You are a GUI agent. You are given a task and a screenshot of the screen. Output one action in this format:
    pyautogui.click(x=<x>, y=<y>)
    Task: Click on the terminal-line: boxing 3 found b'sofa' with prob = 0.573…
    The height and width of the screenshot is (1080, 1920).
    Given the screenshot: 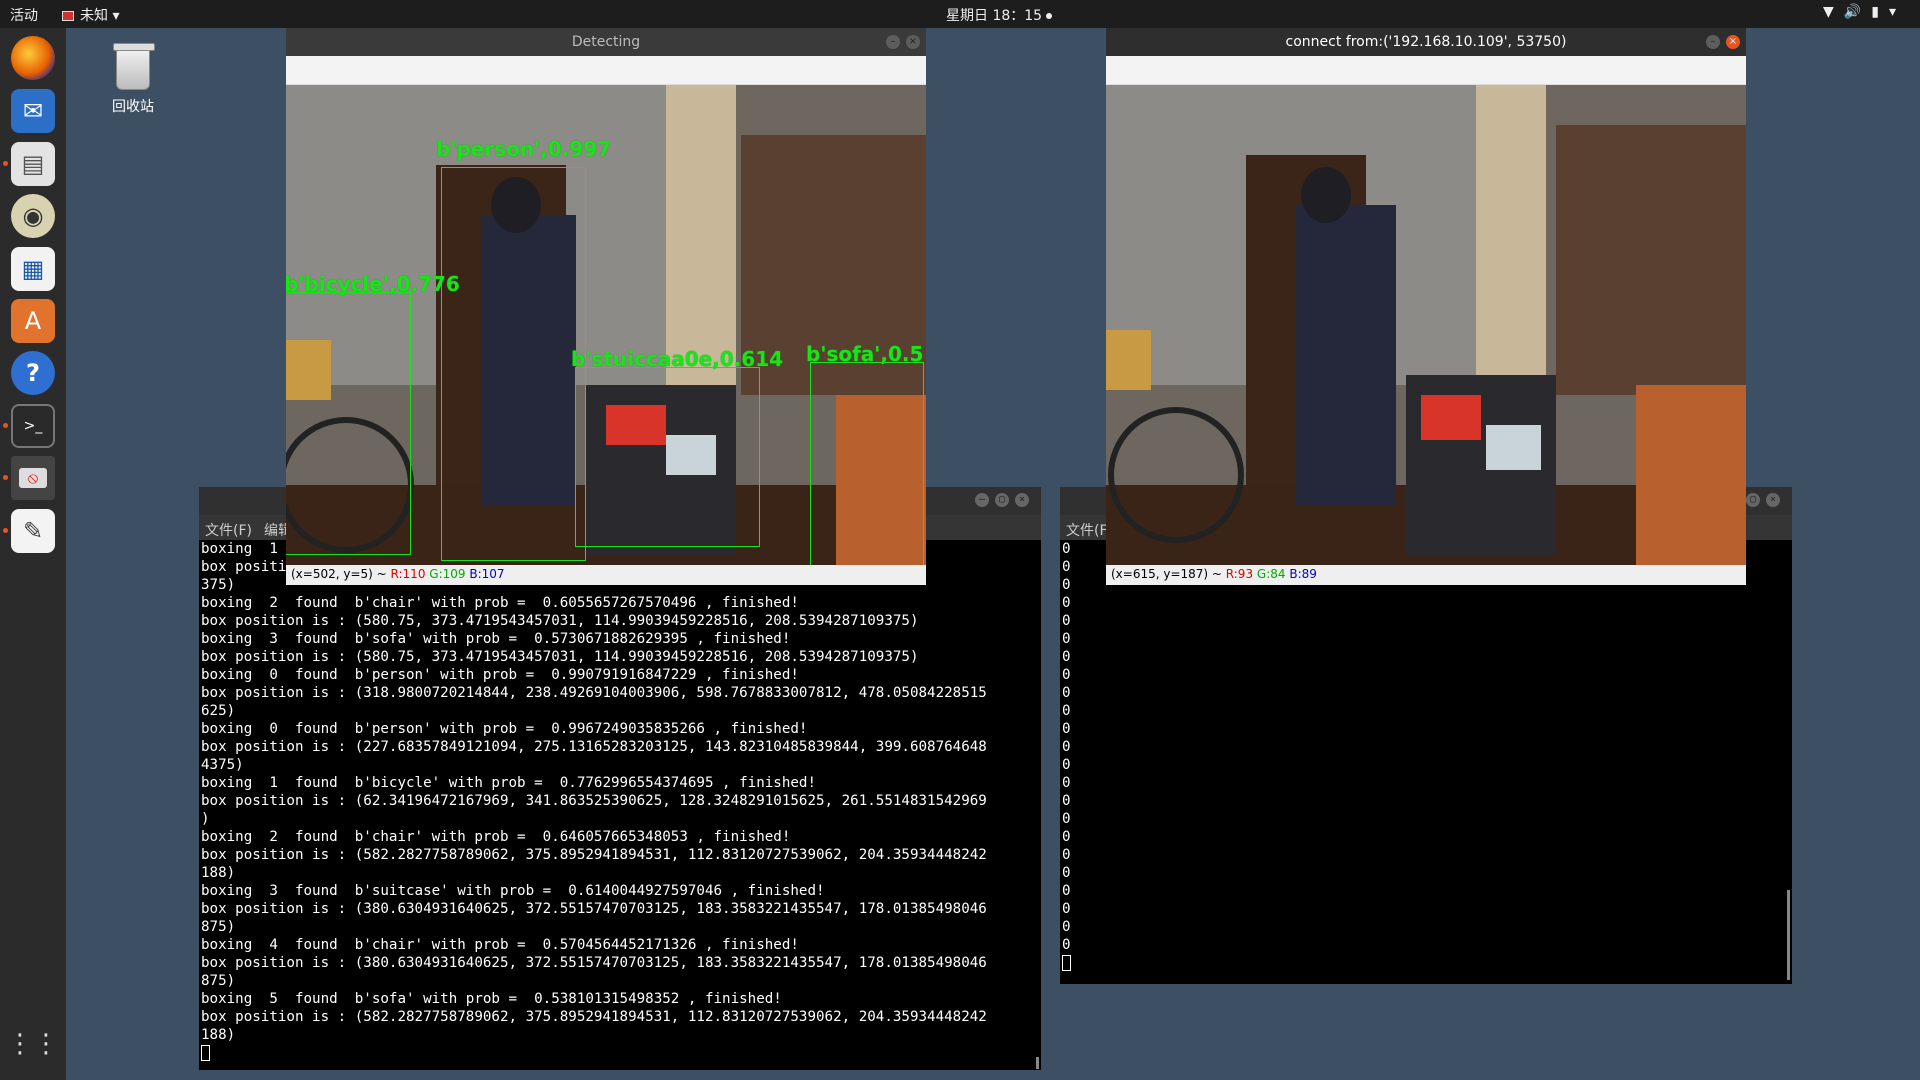 What is the action you would take?
    pyautogui.click(x=496, y=639)
    